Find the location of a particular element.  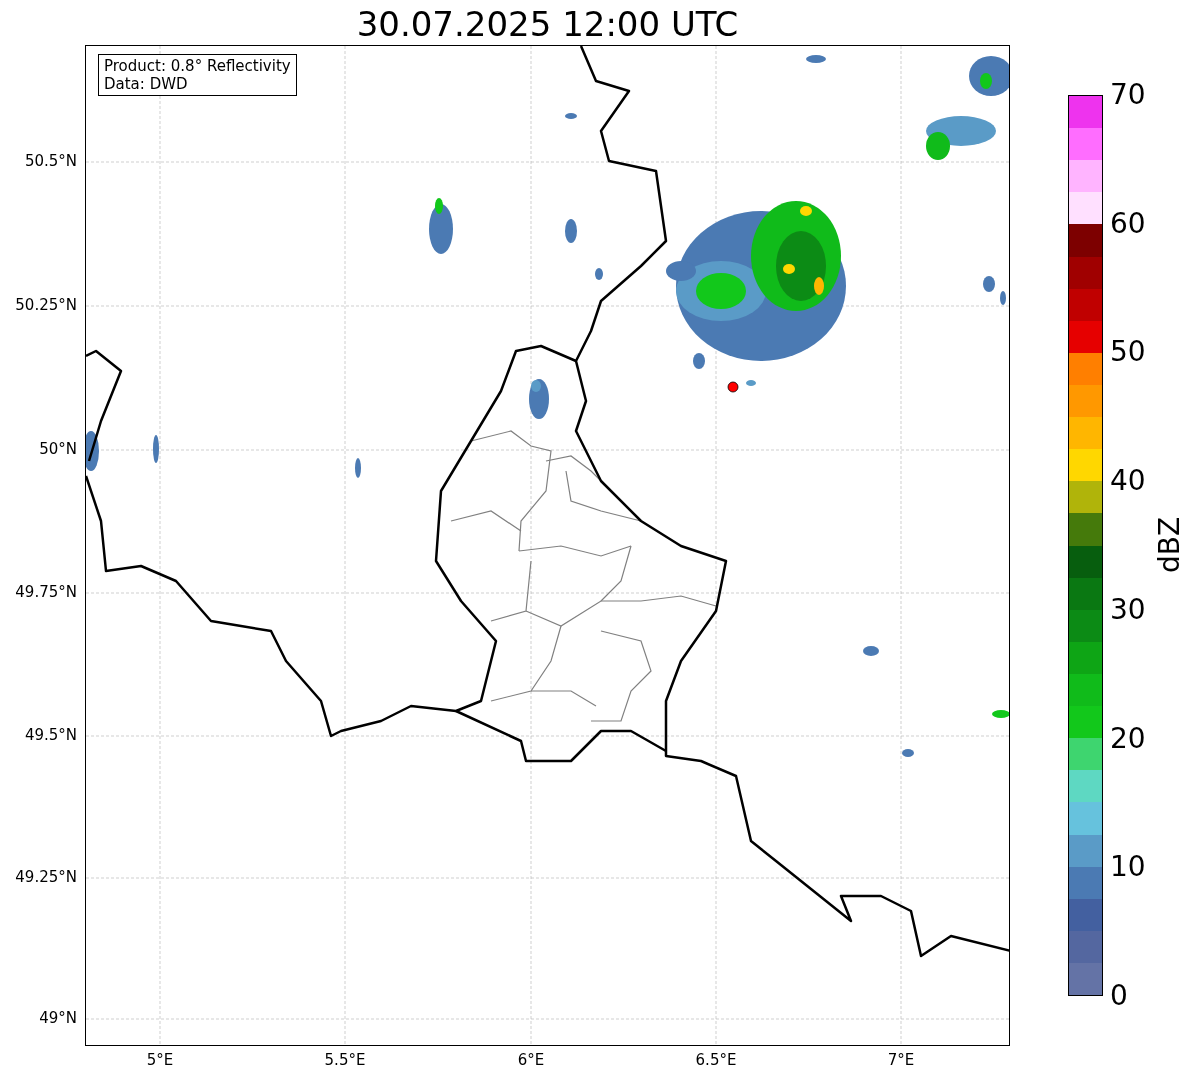

colorbar-label: dBZ is located at coordinates (1170, 545).